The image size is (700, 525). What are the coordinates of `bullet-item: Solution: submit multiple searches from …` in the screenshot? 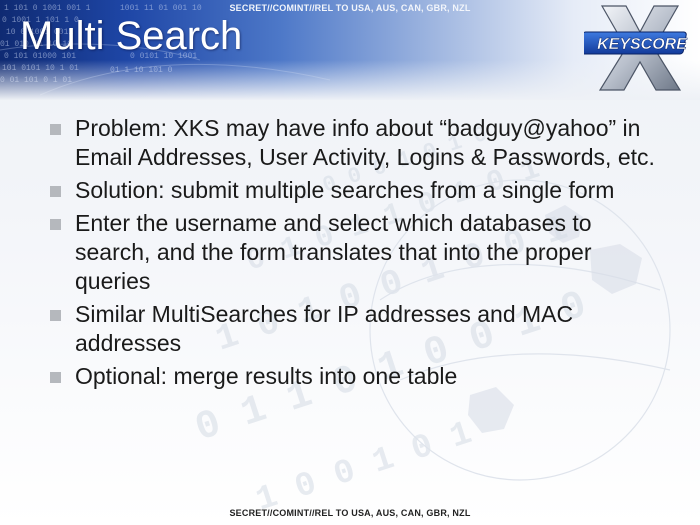 It's located at (355, 190).